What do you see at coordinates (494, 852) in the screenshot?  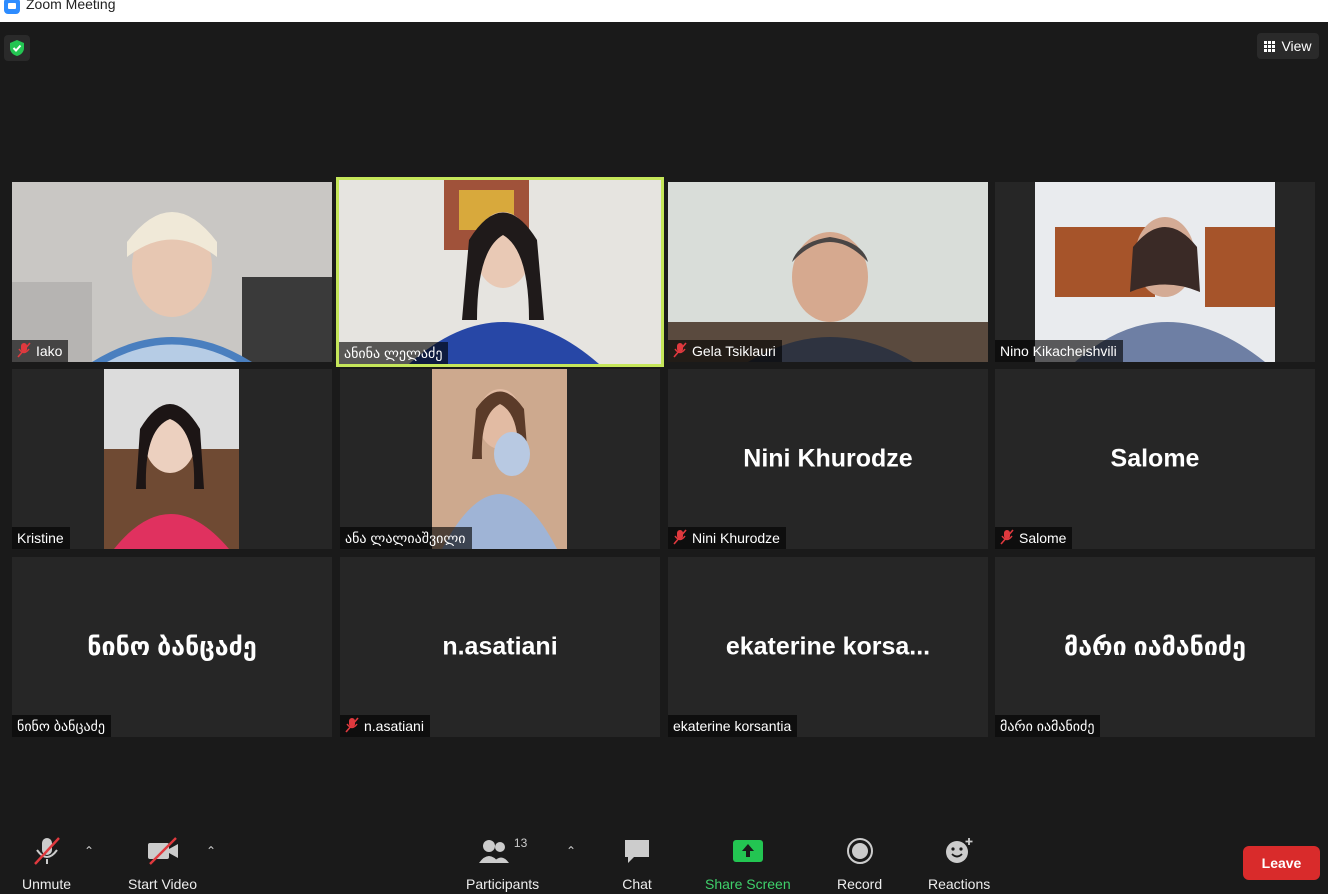 I see `participants-icon` at bounding box center [494, 852].